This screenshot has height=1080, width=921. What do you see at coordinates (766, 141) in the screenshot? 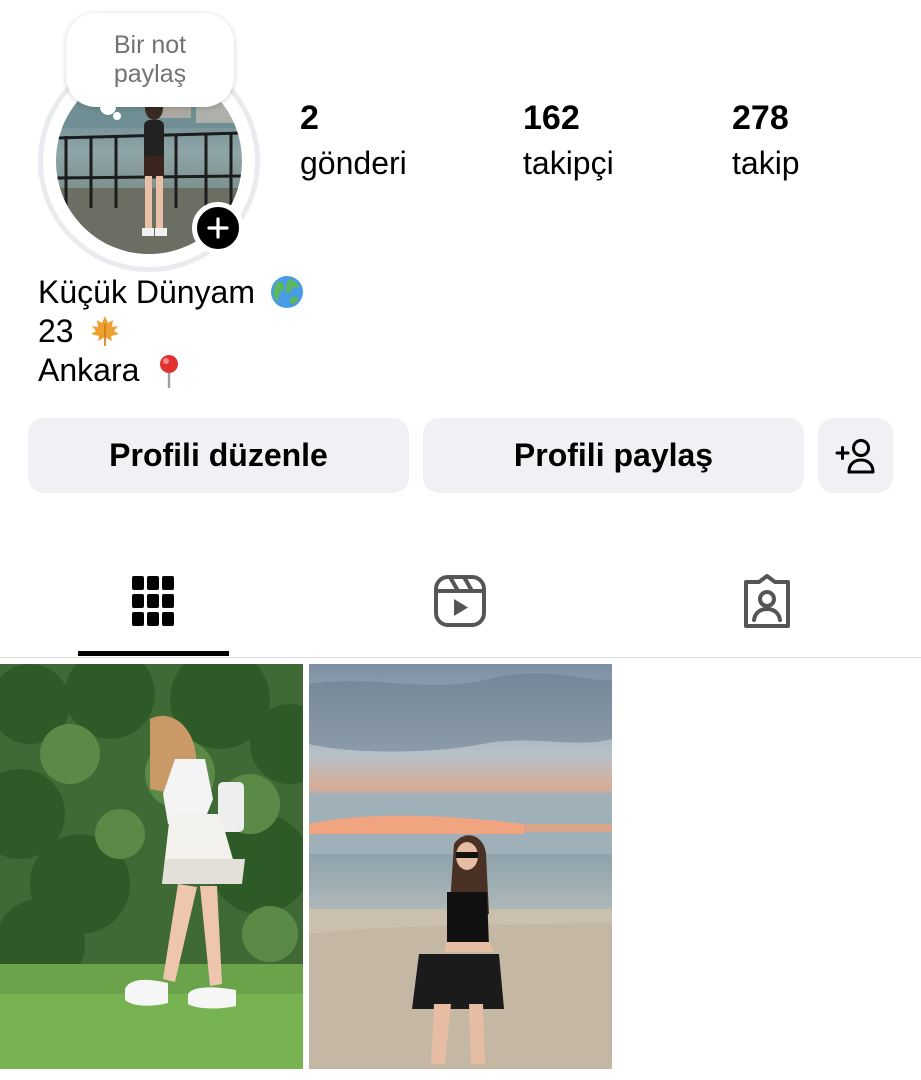
I see `following-count: 278 takip` at bounding box center [766, 141].